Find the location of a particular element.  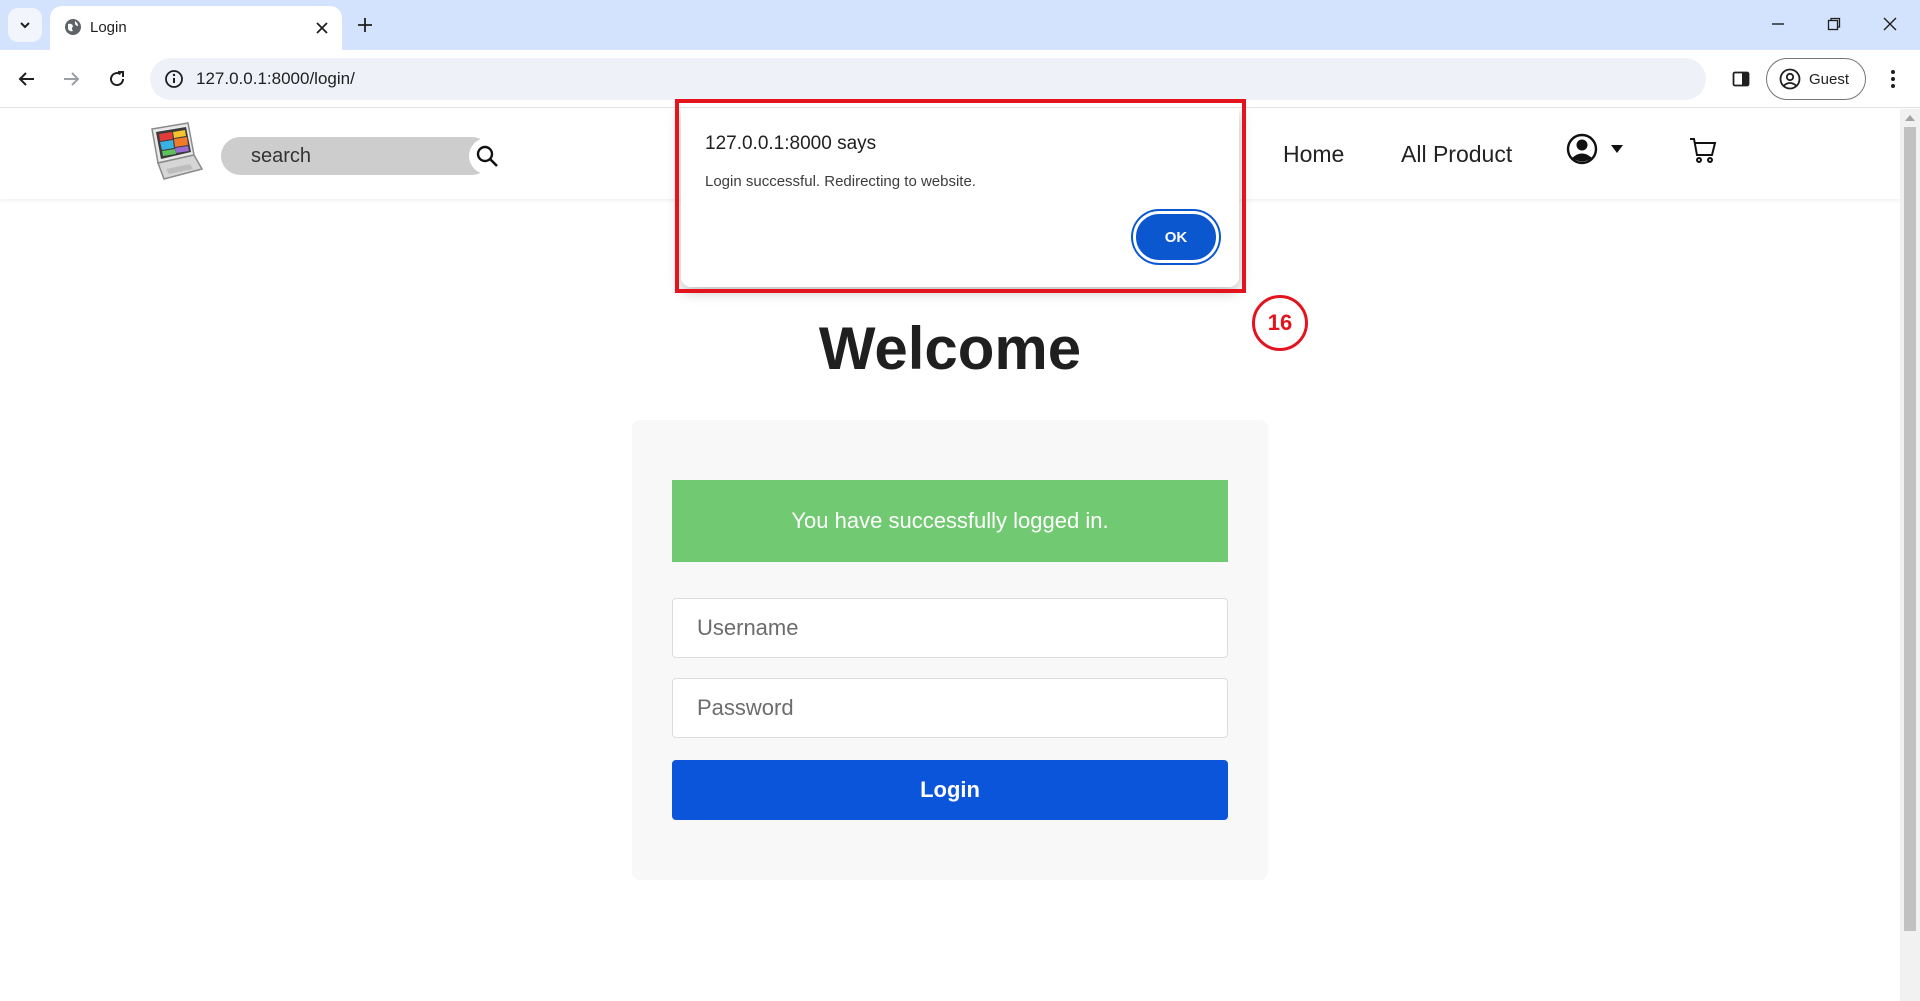

search-input is located at coordinates (356, 156).